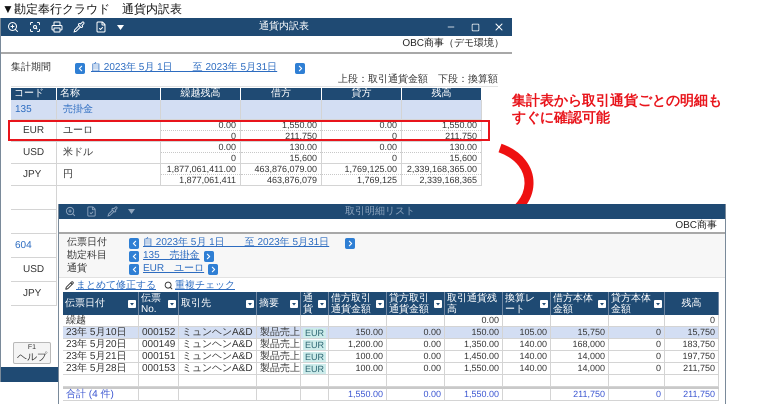 The image size is (777, 404). What do you see at coordinates (580, 303) in the screenshot?
I see `column-header: 借方本体金額` at bounding box center [580, 303].